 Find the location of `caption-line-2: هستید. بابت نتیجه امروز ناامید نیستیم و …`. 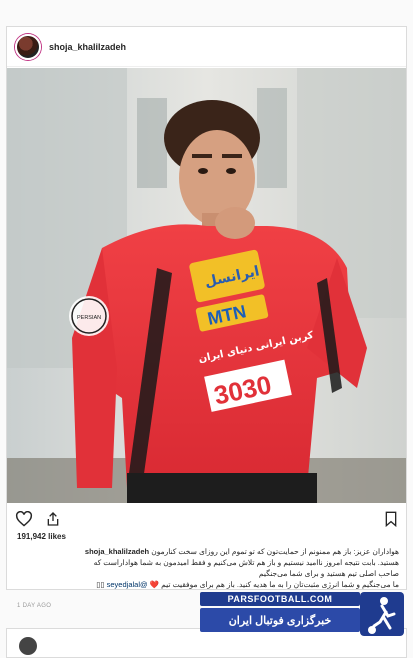

caption-line-2: هستید. بابت نتیجه امروز ناامید نیستیم و … is located at coordinates (246, 562).